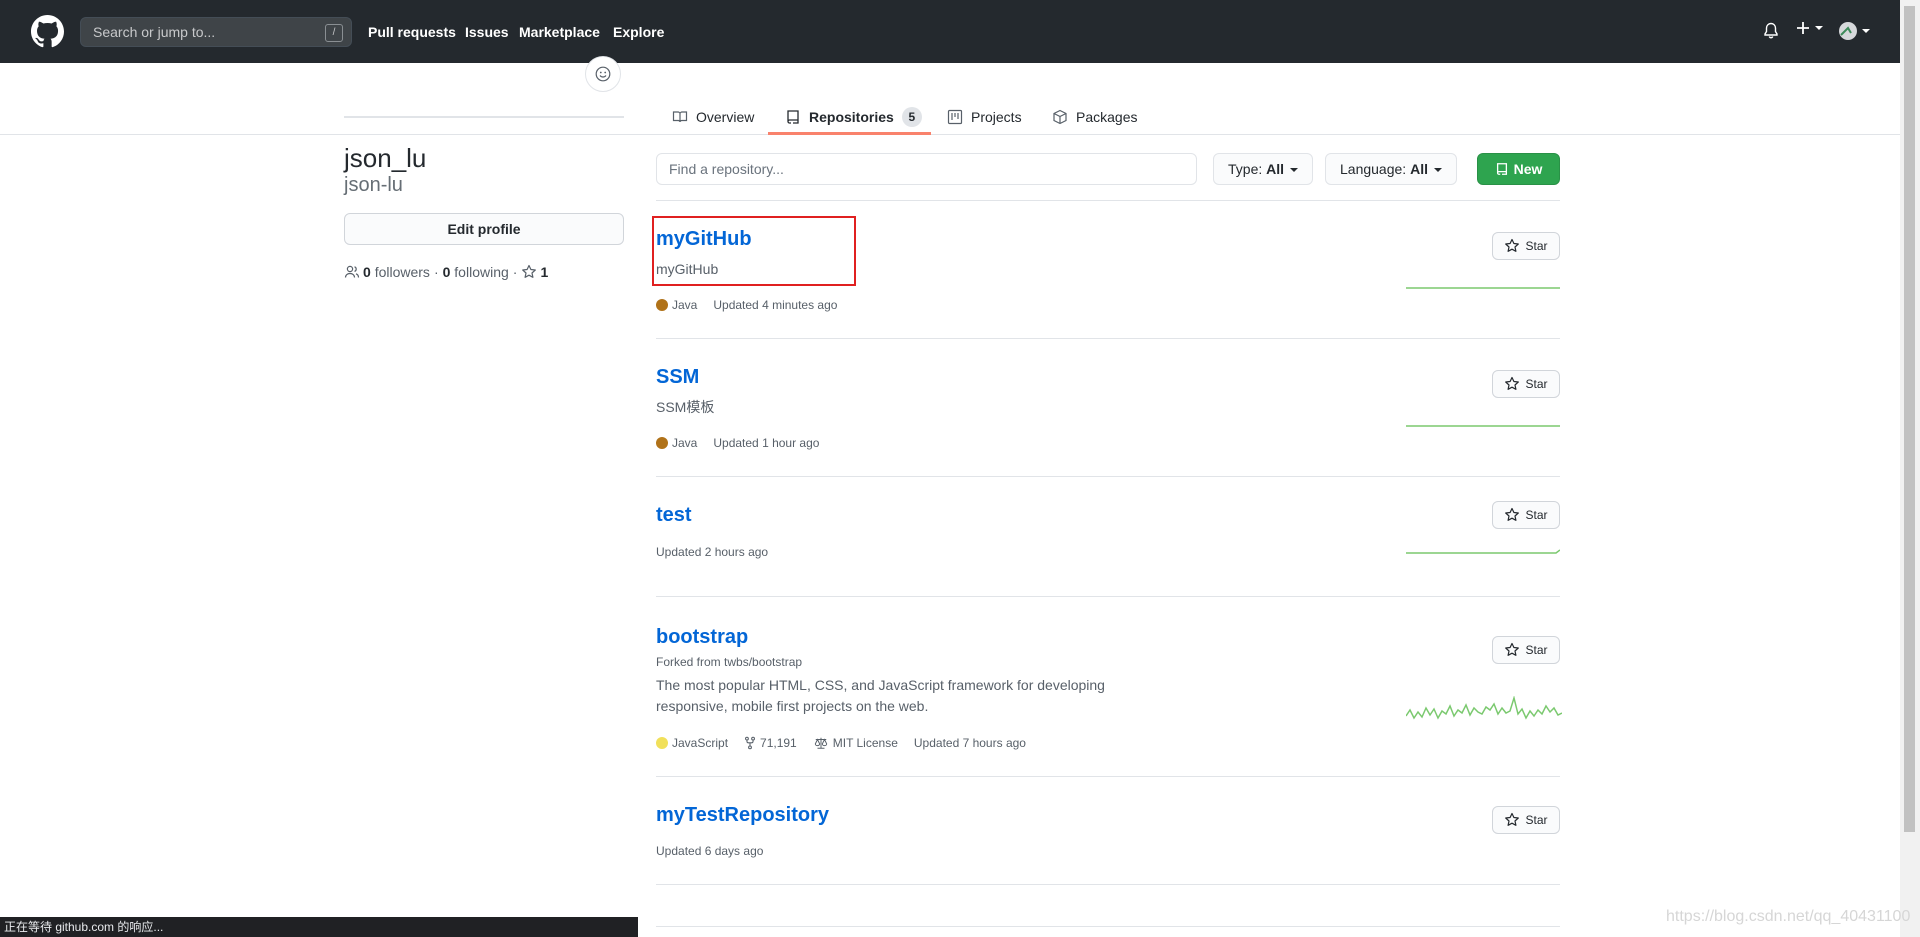  What do you see at coordinates (766, 443) in the screenshot?
I see `repo-updated: Updated 1 hour ago` at bounding box center [766, 443].